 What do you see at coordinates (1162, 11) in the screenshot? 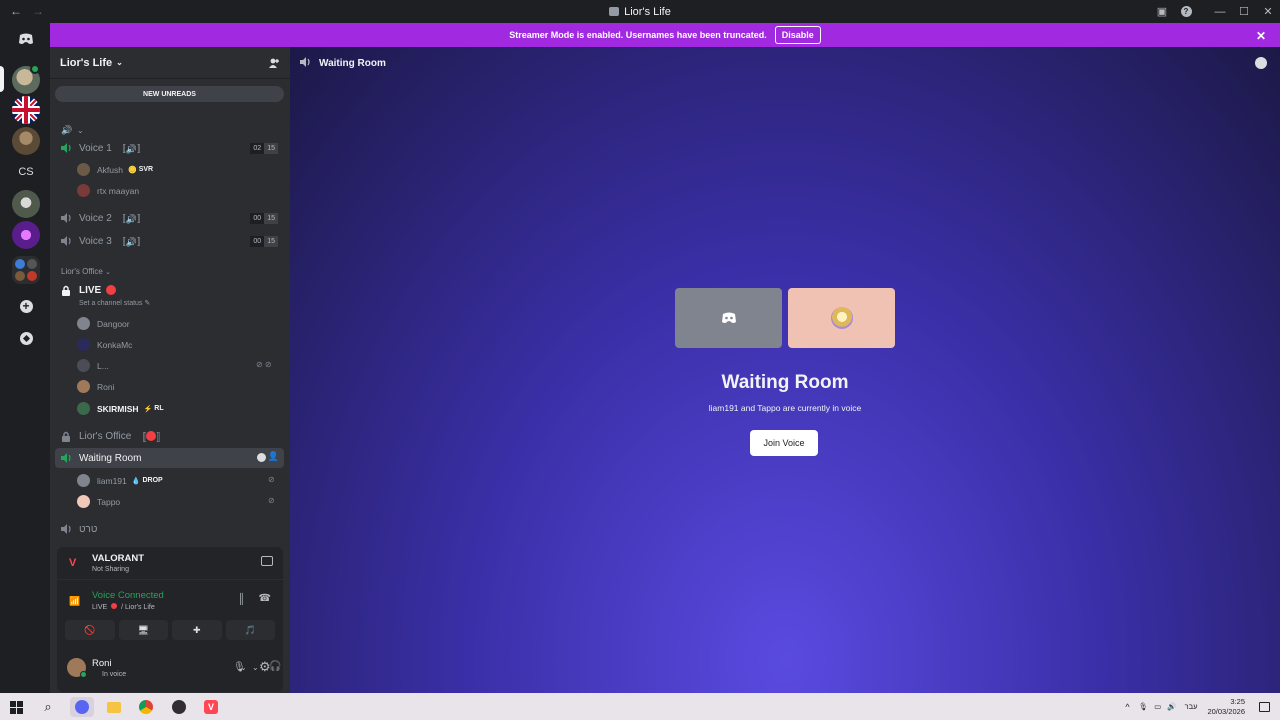
I see `inbox-icon: ▣` at bounding box center [1162, 11].